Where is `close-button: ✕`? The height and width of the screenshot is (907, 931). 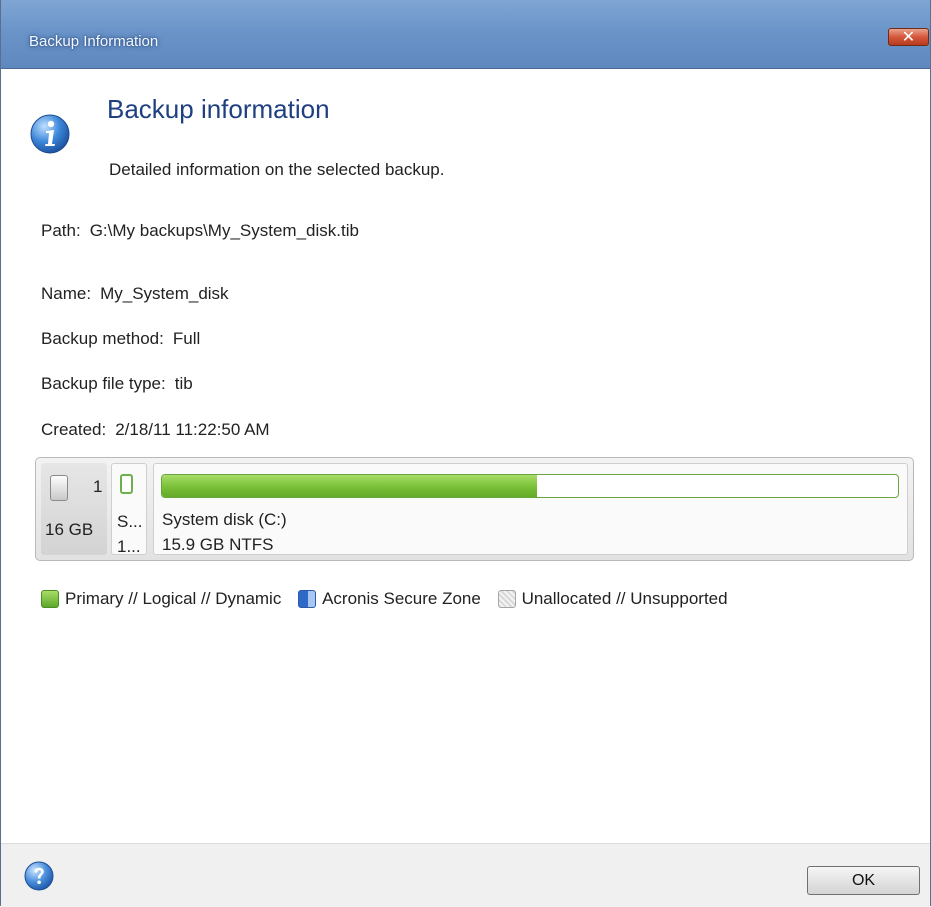 close-button: ✕ is located at coordinates (908, 37).